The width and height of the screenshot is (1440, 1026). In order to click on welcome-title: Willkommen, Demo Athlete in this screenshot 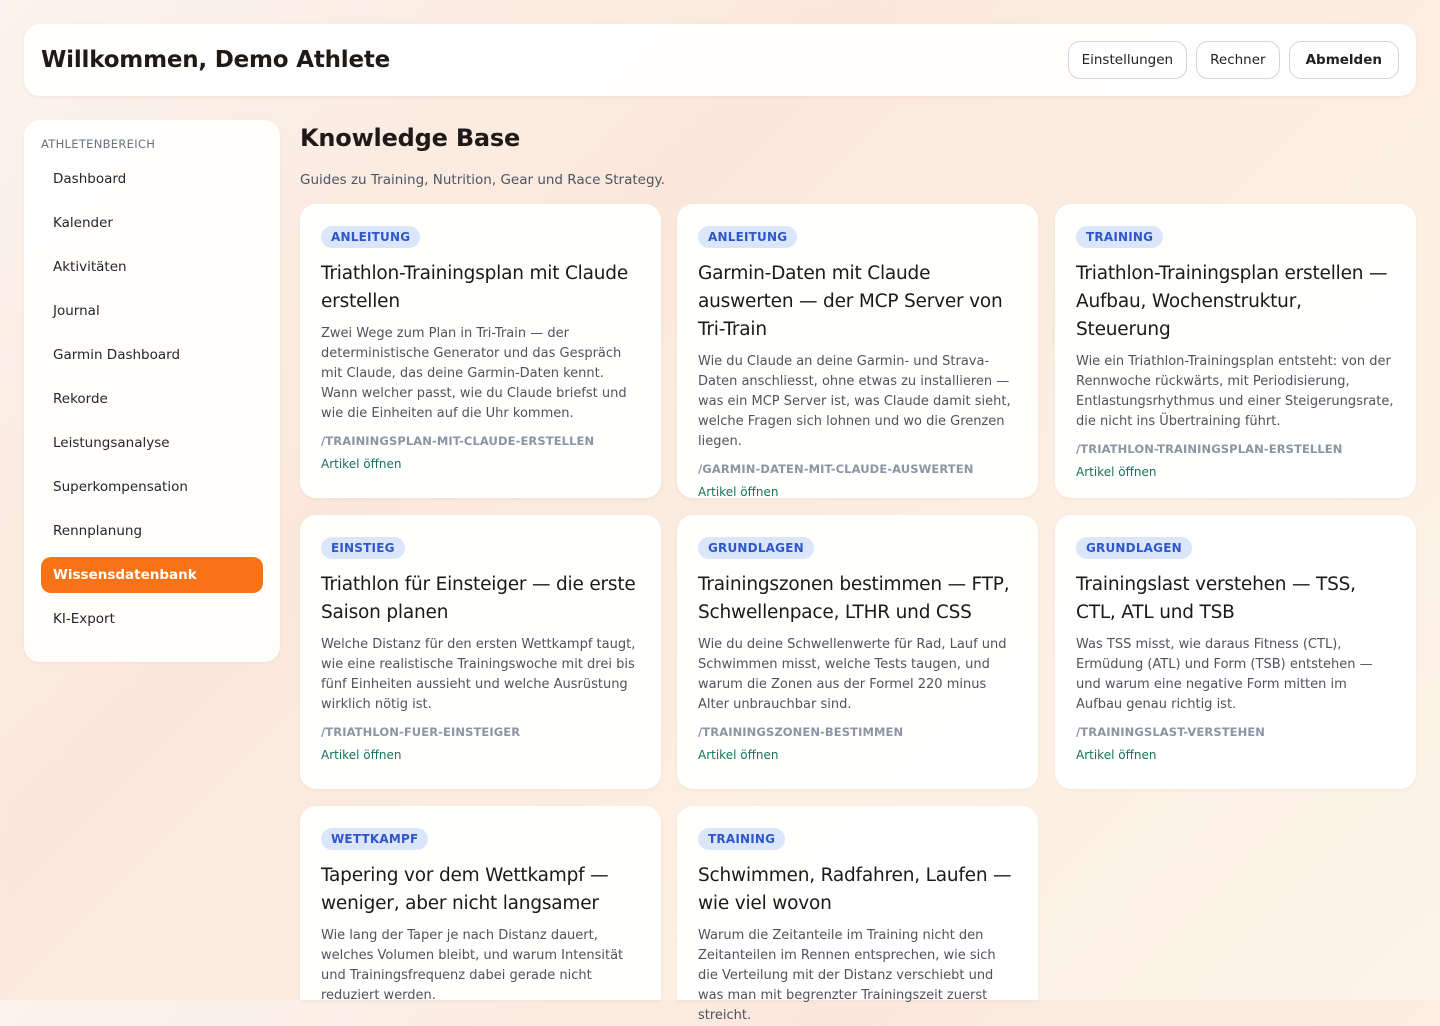, I will do `click(216, 60)`.